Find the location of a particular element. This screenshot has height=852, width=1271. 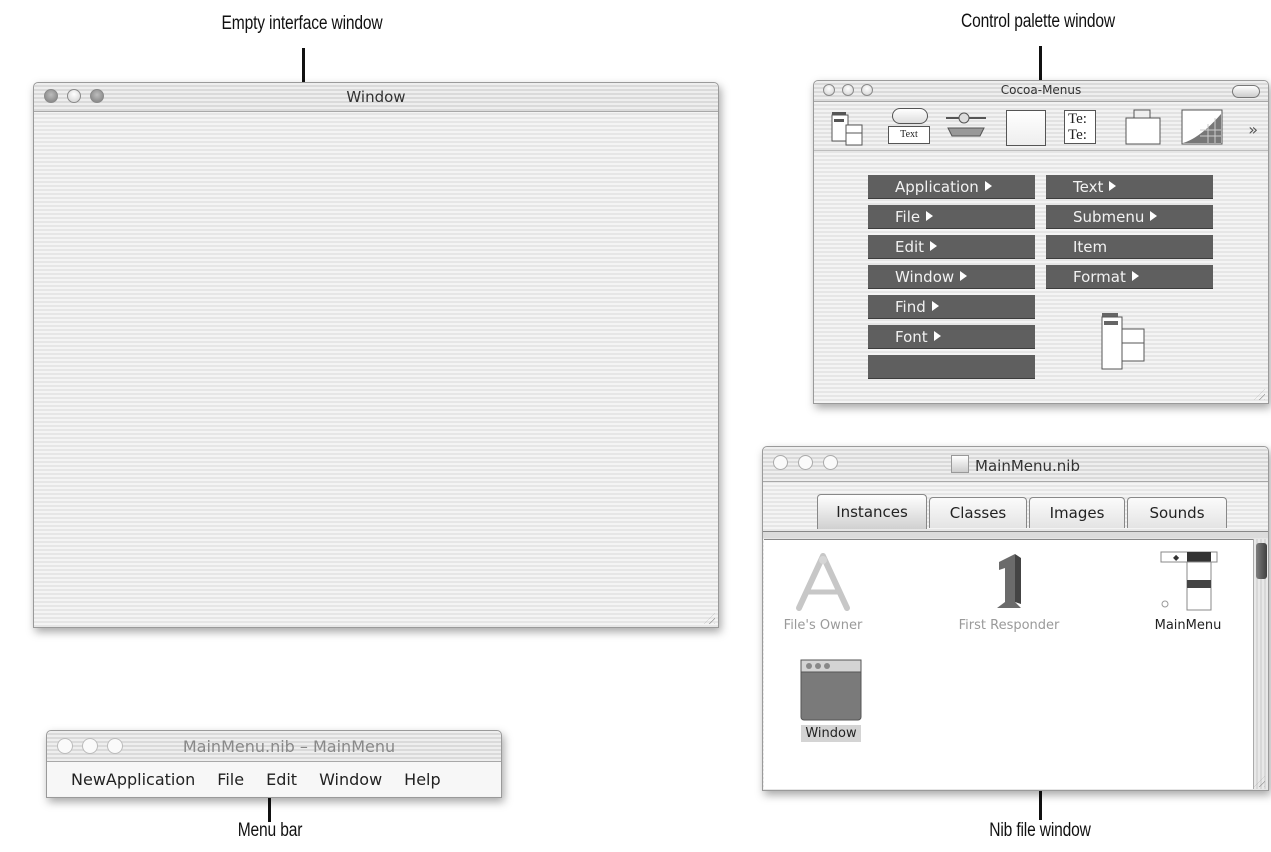

nib-document-icon is located at coordinates (960, 464).